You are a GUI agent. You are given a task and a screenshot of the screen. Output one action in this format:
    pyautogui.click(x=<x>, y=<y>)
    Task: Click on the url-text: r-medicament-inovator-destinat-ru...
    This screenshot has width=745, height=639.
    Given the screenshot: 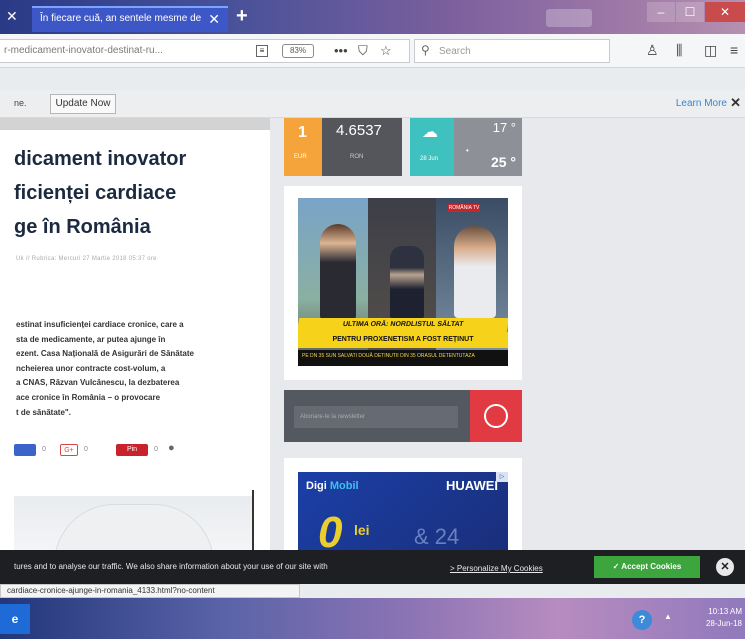 What is the action you would take?
    pyautogui.click(x=83, y=50)
    